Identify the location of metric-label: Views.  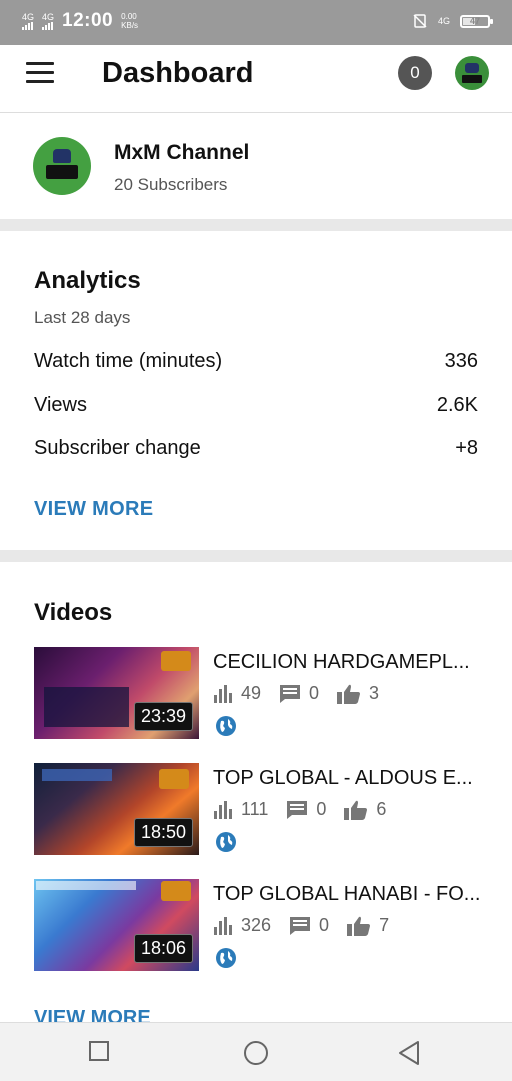
(60, 405).